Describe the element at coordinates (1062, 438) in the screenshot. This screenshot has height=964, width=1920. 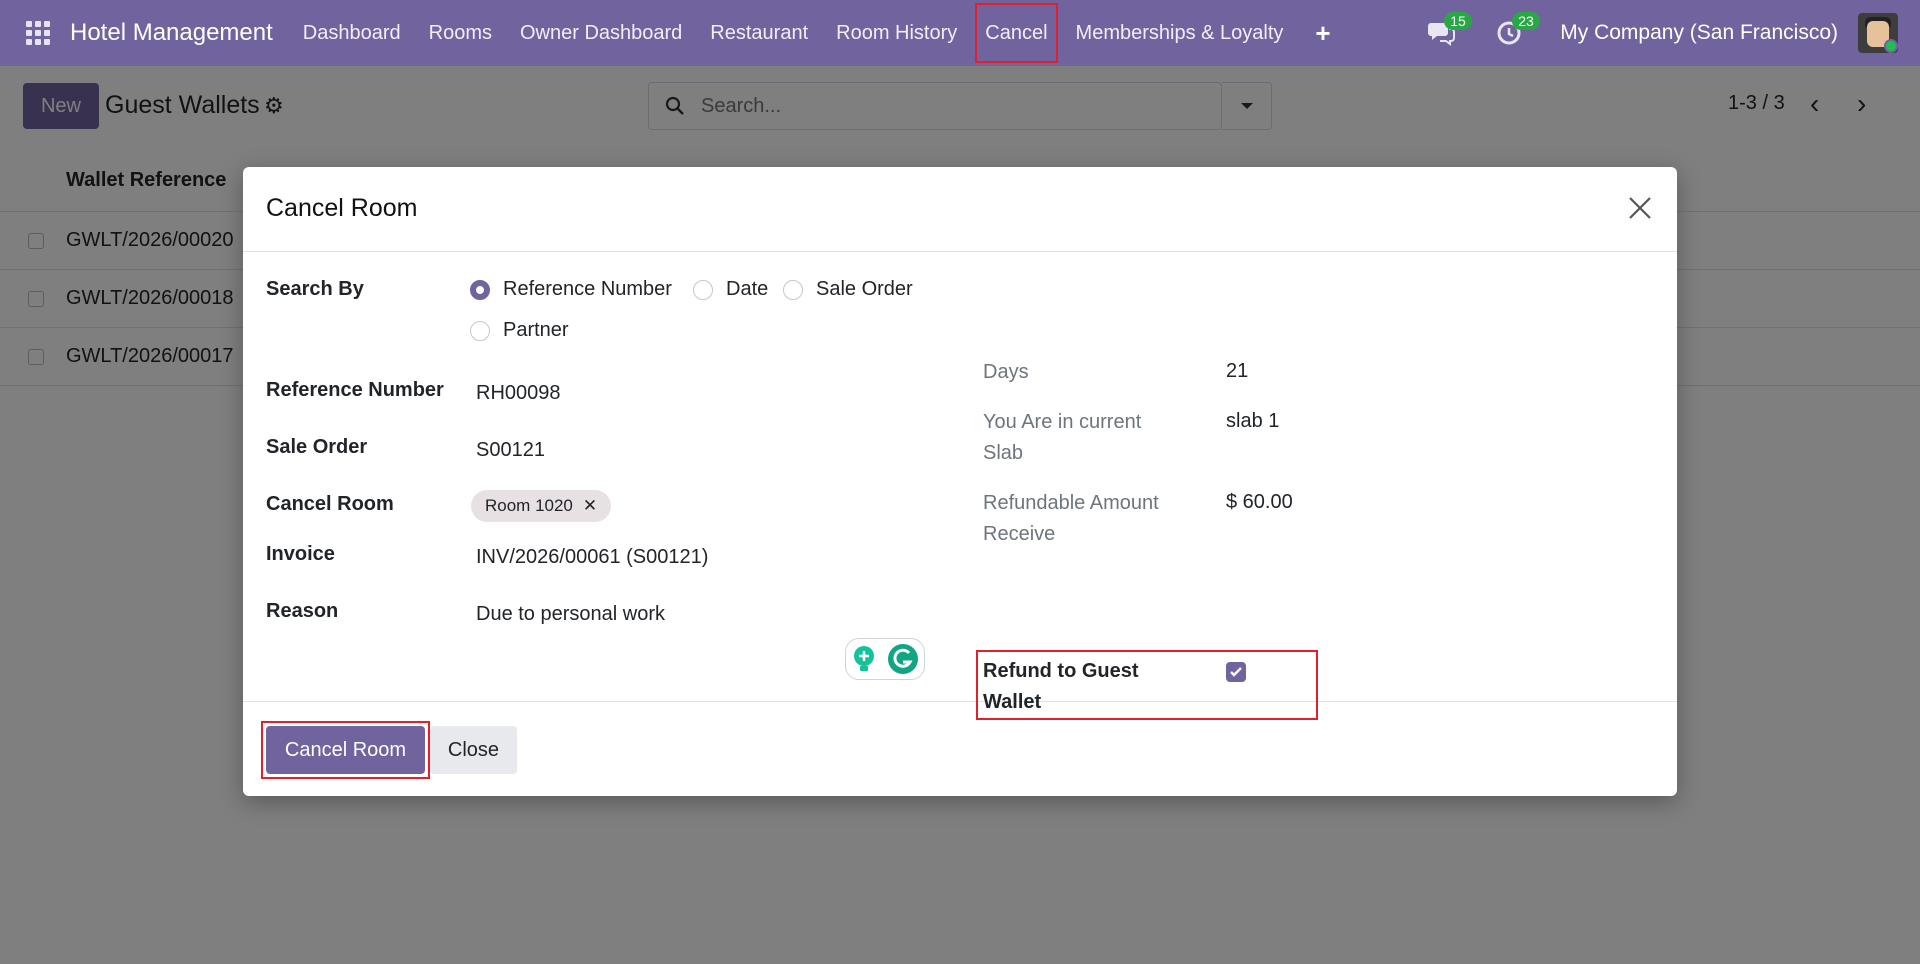
I see `current-slab-label: You Are in current Slab` at that location.